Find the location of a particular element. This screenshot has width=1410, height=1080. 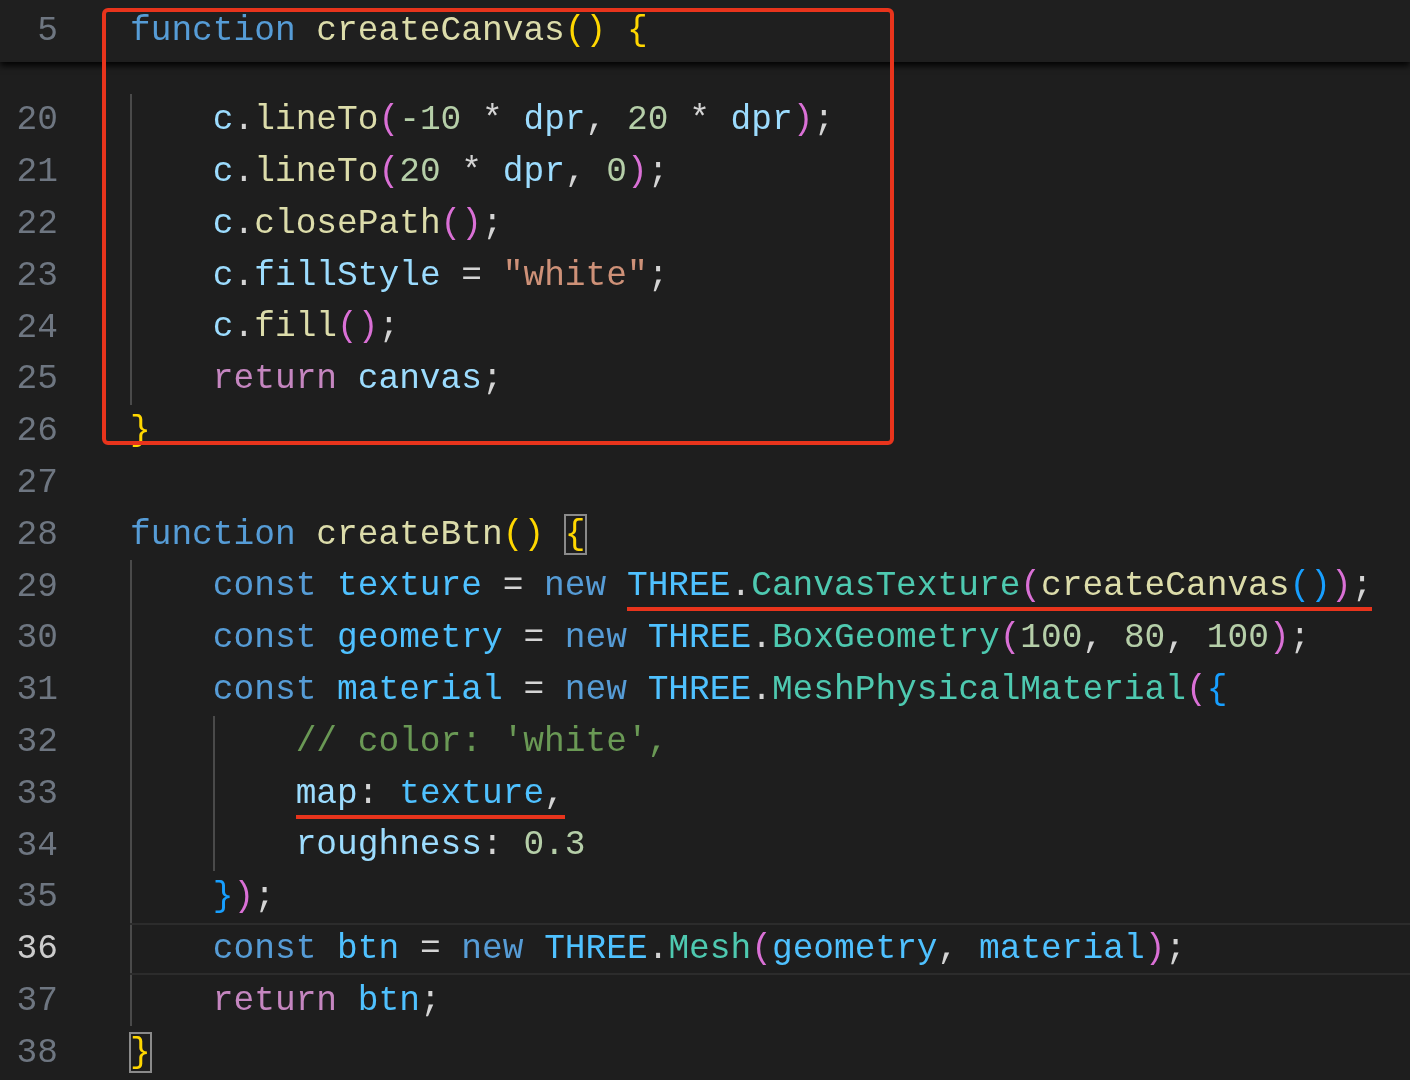

line-number: 5 is located at coordinates (47, 31).